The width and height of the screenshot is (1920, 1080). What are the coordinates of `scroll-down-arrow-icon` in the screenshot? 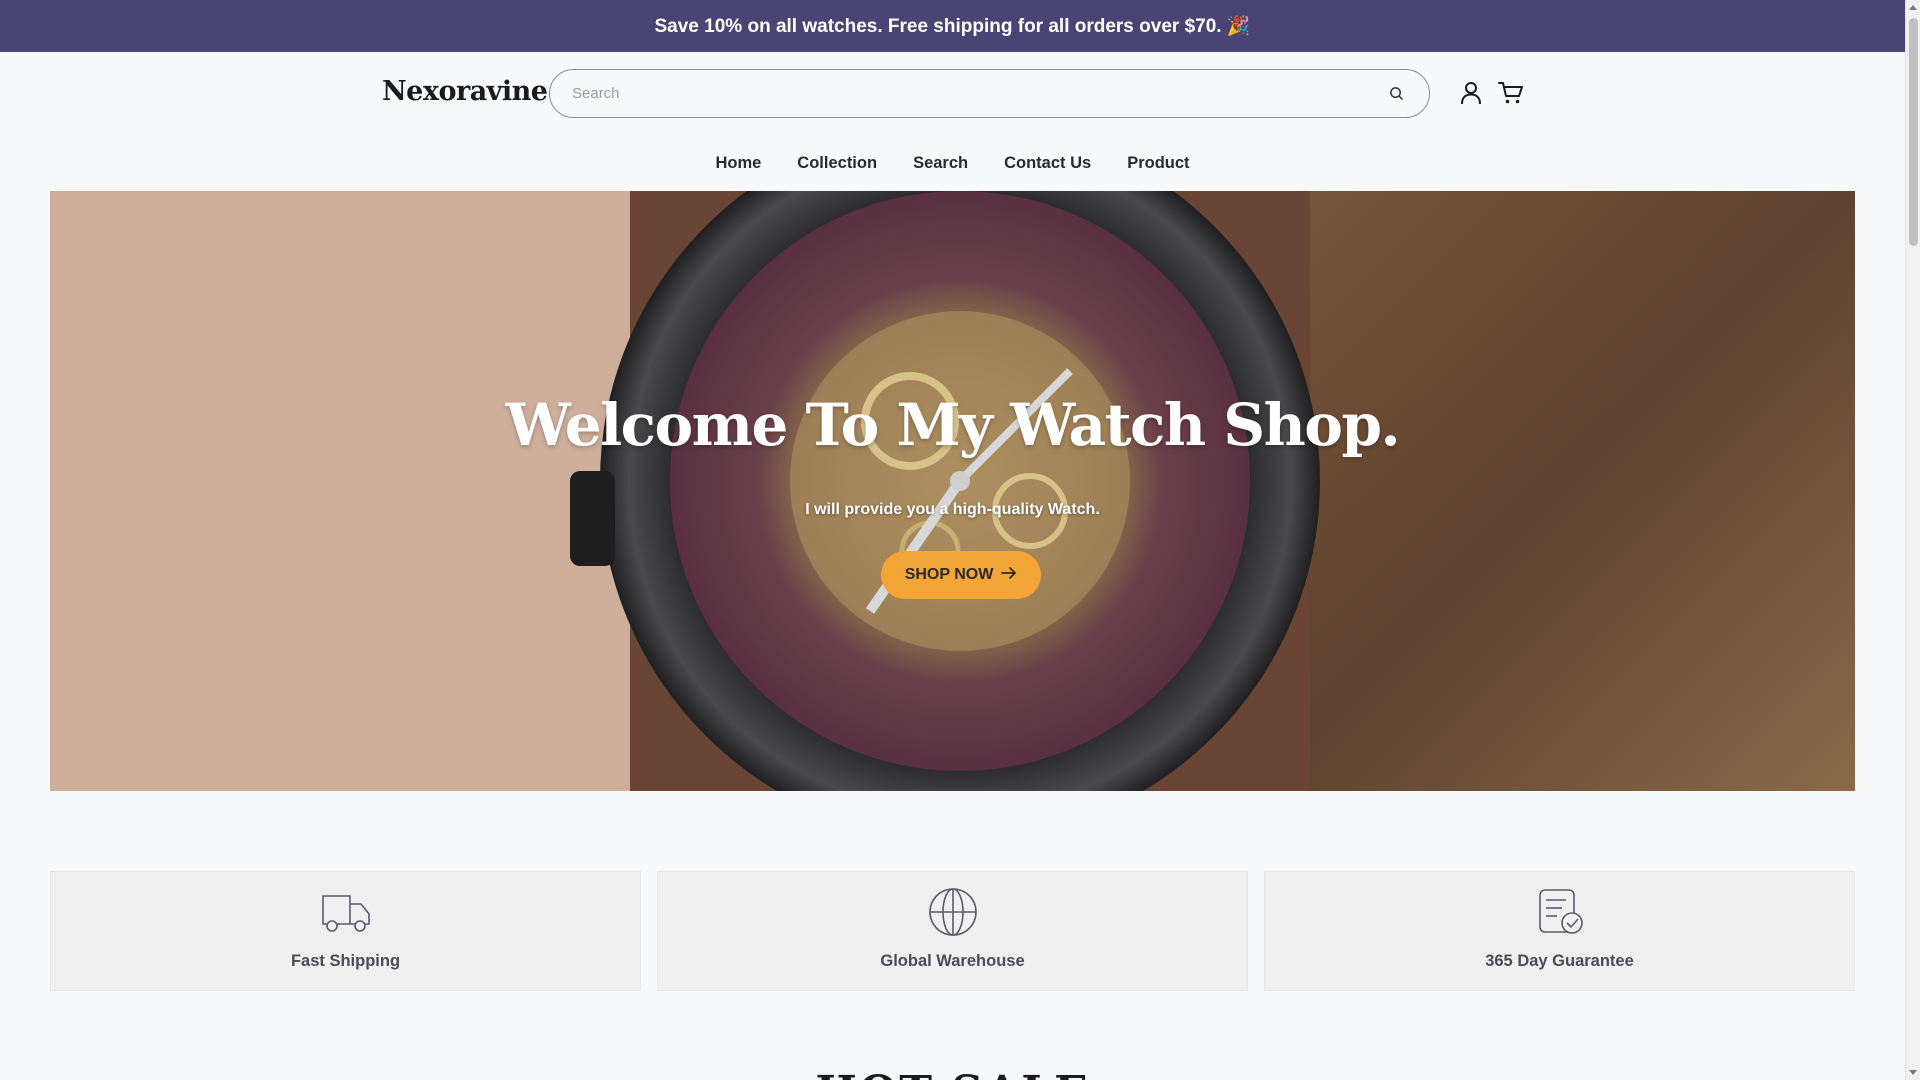 It's located at (1913, 1072).